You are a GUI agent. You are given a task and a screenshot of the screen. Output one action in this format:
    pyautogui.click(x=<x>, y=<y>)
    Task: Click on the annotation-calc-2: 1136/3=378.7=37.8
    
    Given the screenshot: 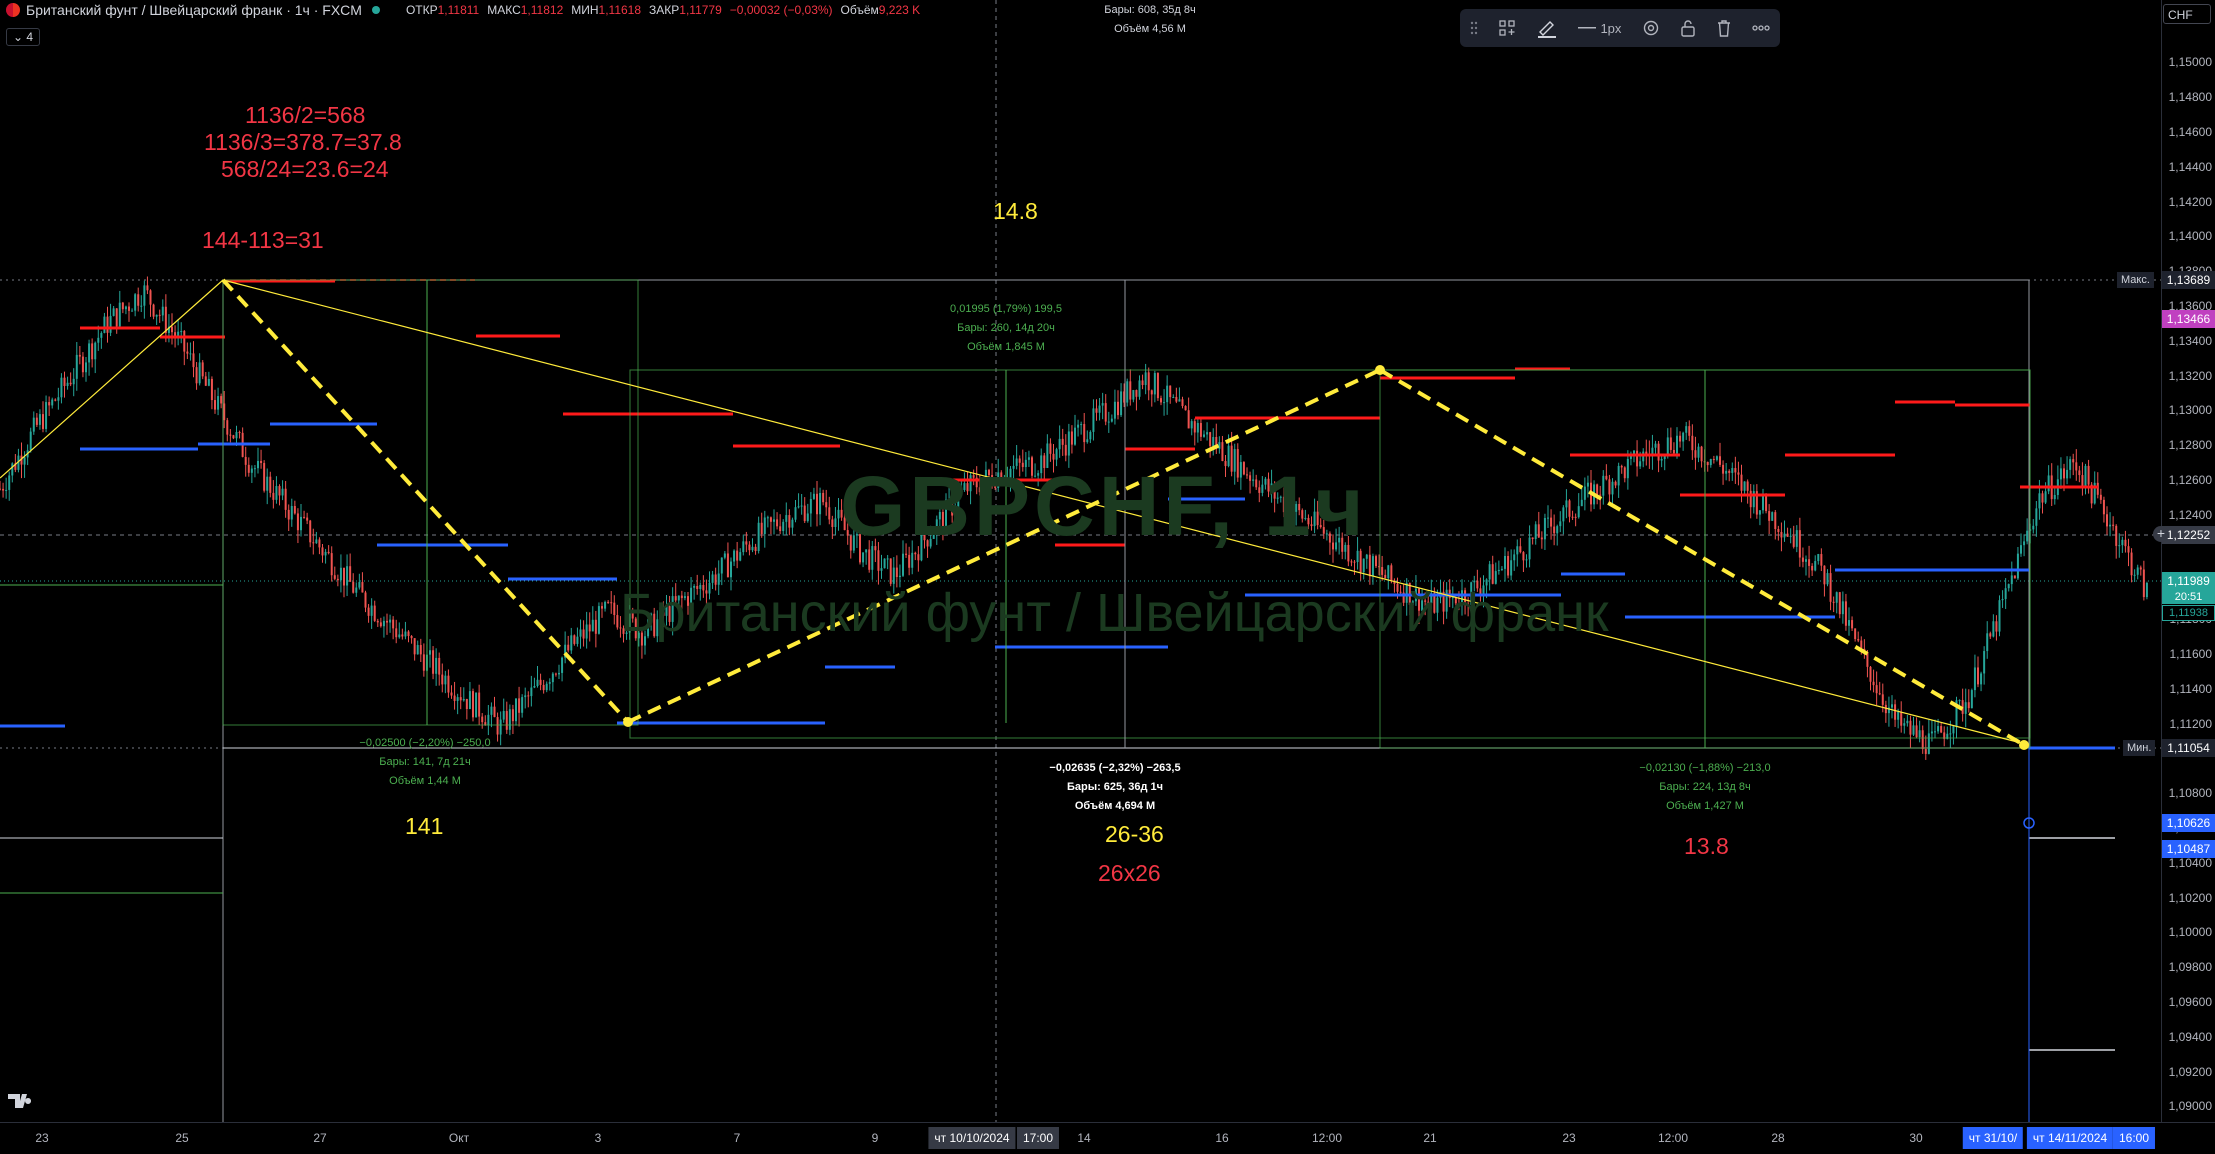 What is the action you would take?
    pyautogui.click(x=303, y=142)
    